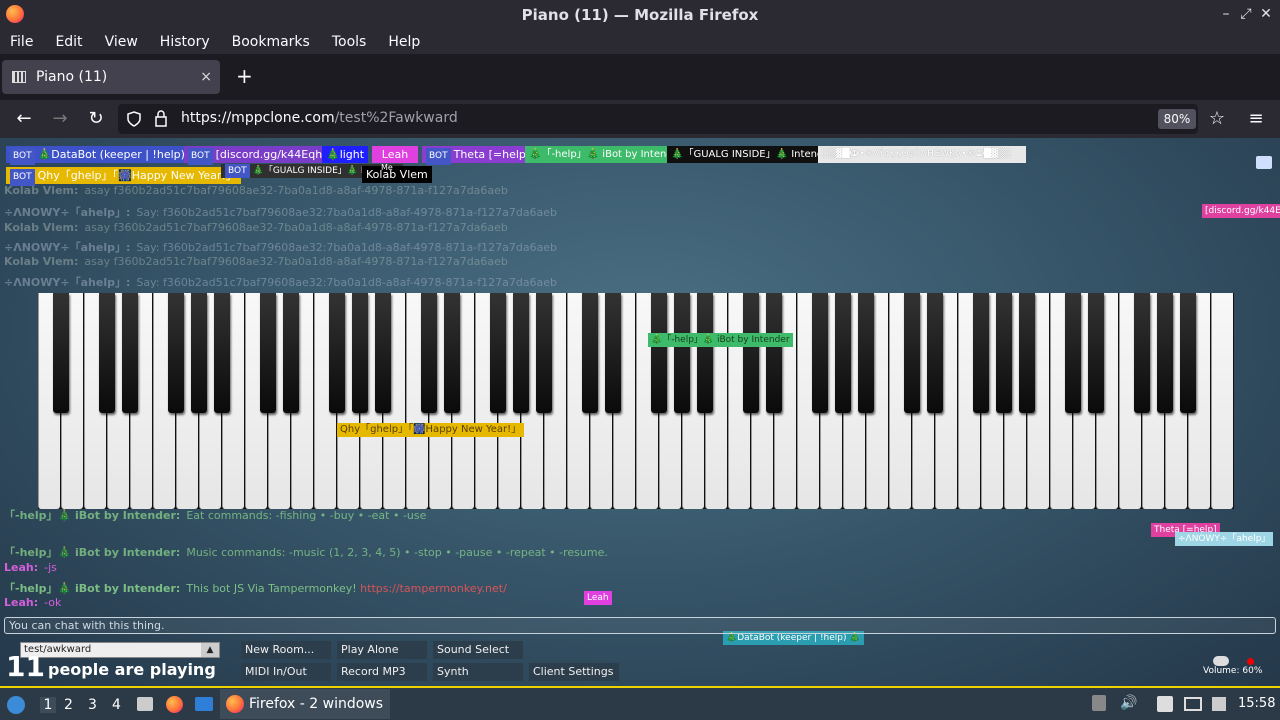  Describe the element at coordinates (345, 154) in the screenshot. I see `player-light: 🎄light` at that location.